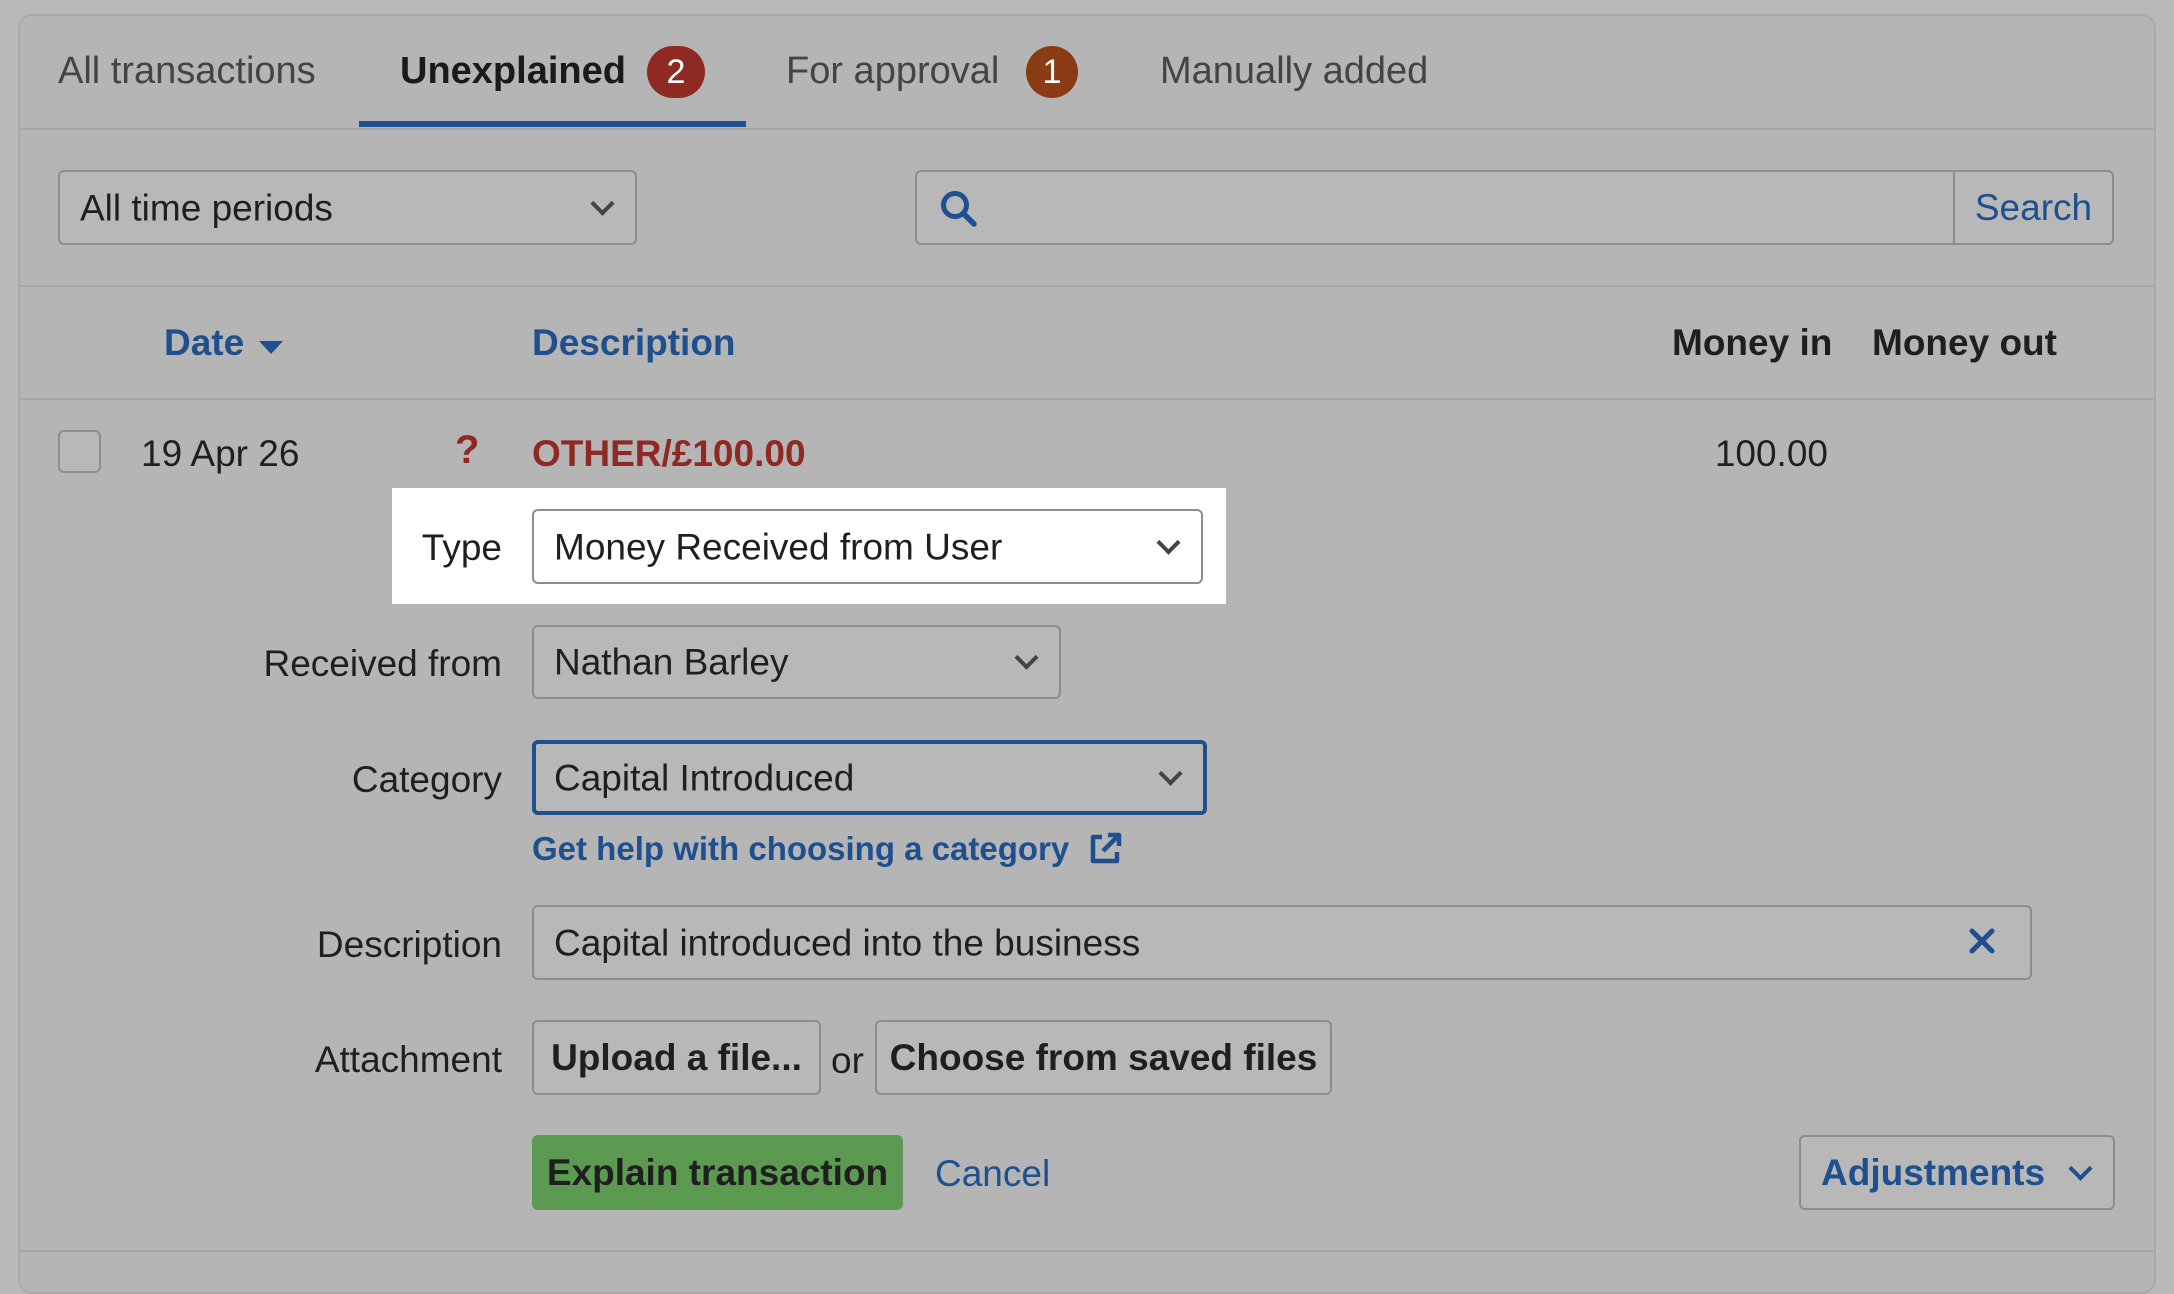 This screenshot has width=2174, height=1294. Describe the element at coordinates (1086, 286) in the screenshot. I see `filters-divider` at that location.